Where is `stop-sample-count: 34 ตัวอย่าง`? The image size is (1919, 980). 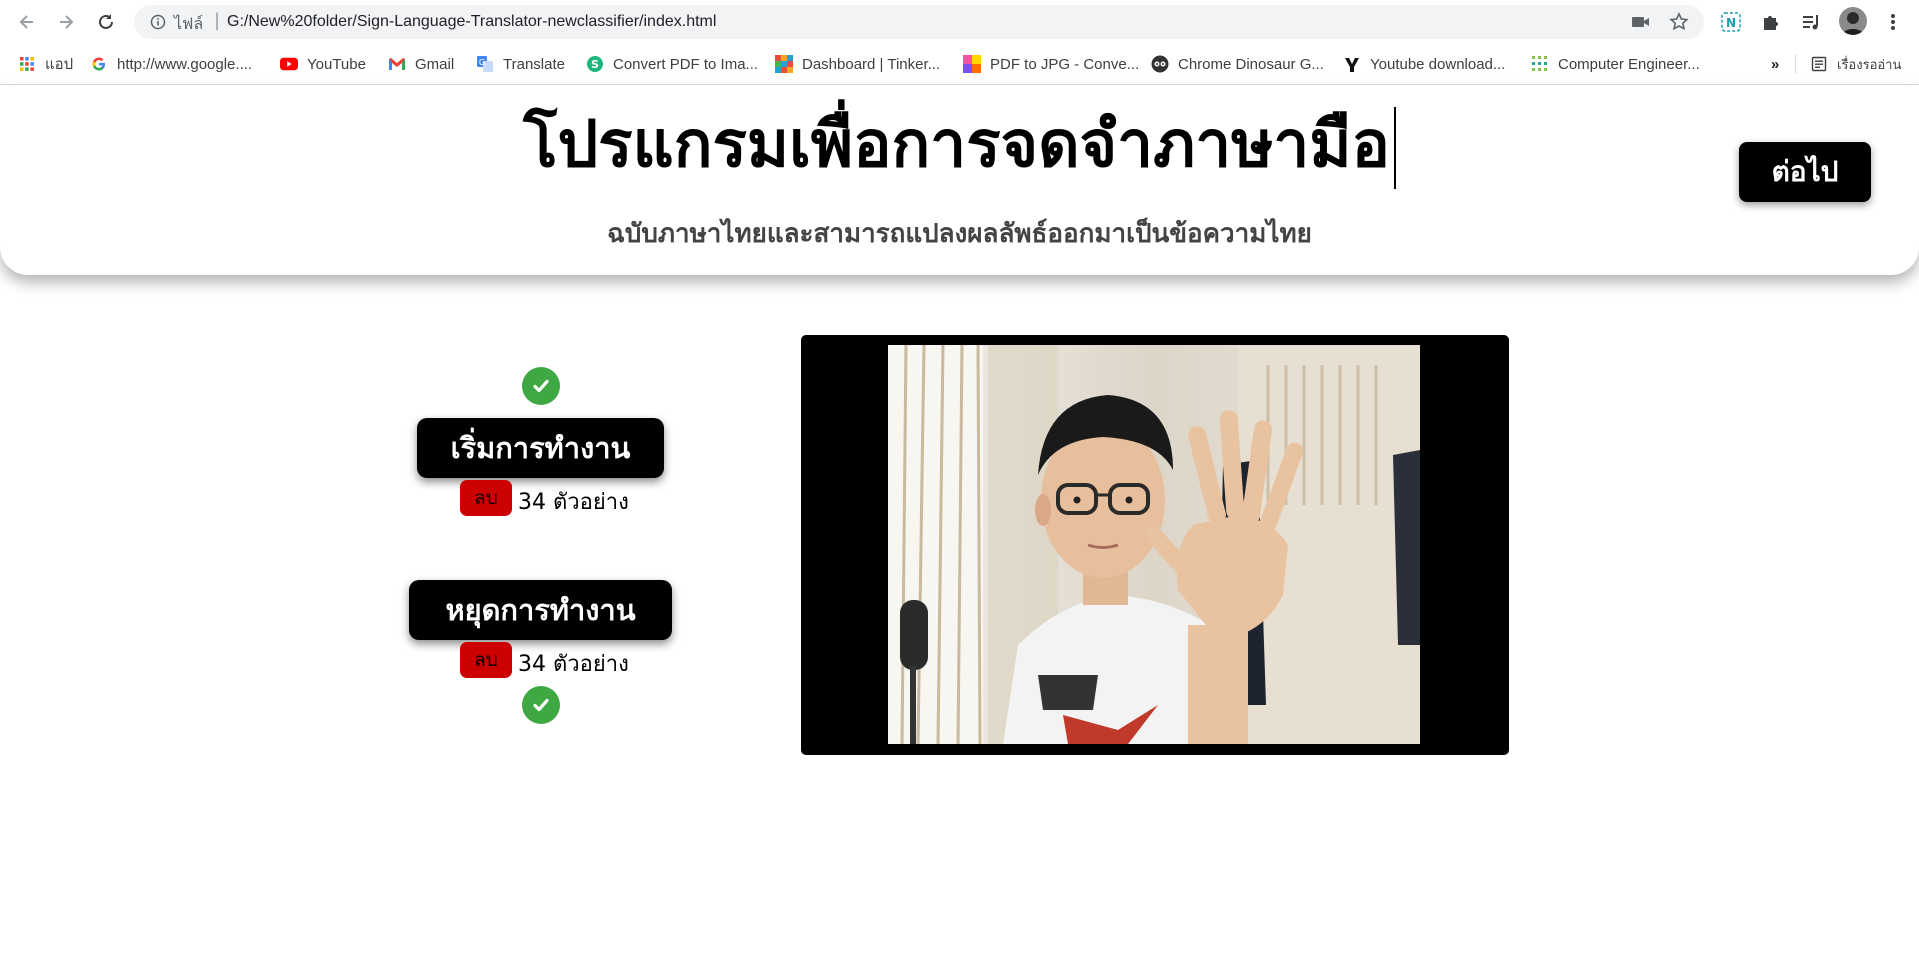
stop-sample-count: 34 ตัวอย่าง is located at coordinates (573, 664).